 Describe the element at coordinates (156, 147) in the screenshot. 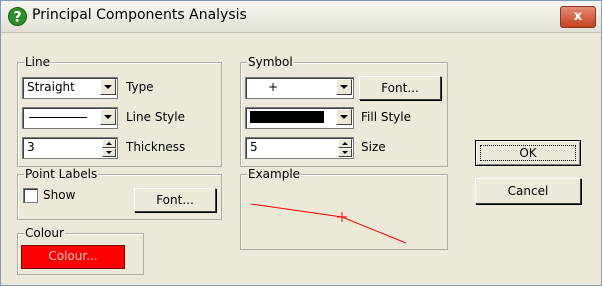

I see `thickness-label: Thickness` at that location.